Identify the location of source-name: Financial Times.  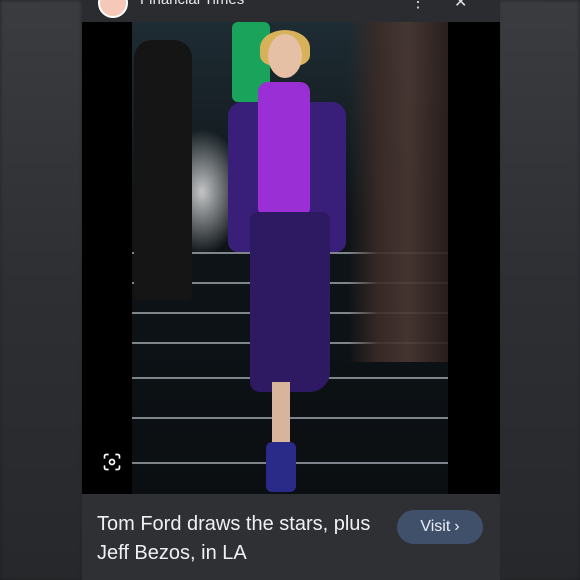
(192, 4).